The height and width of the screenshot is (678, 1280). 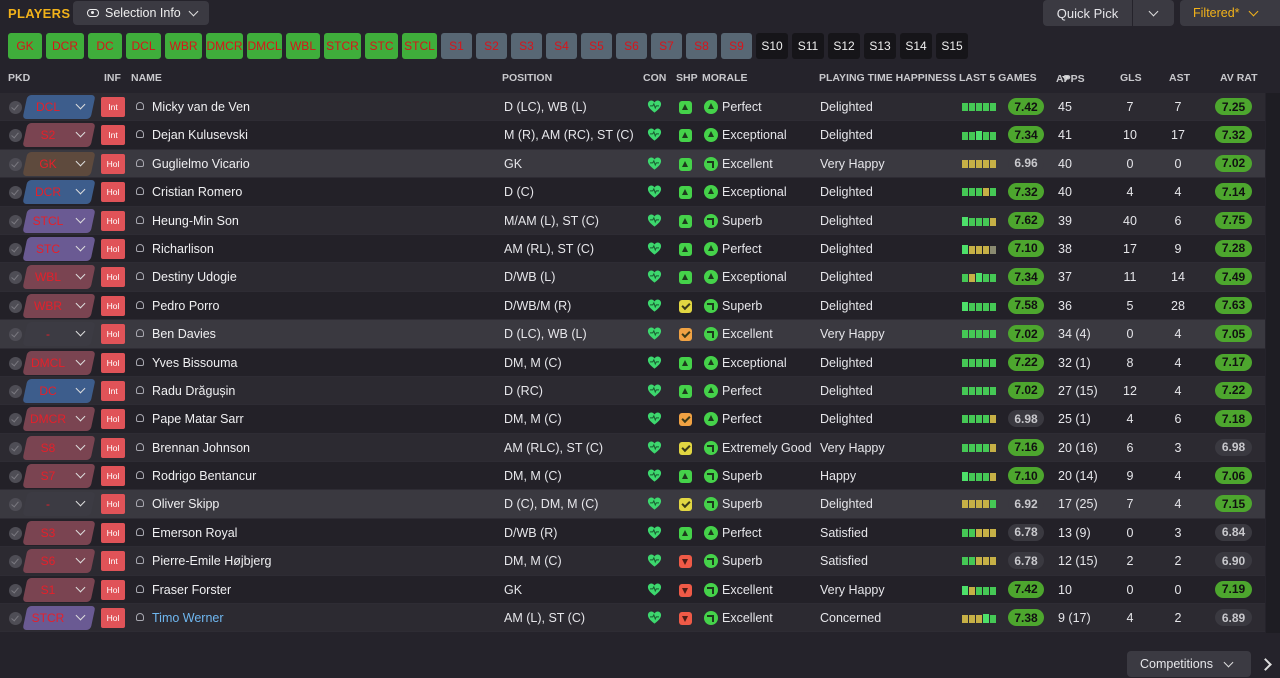 What do you see at coordinates (1153, 13) in the screenshot?
I see `quick-pick-dropdown` at bounding box center [1153, 13].